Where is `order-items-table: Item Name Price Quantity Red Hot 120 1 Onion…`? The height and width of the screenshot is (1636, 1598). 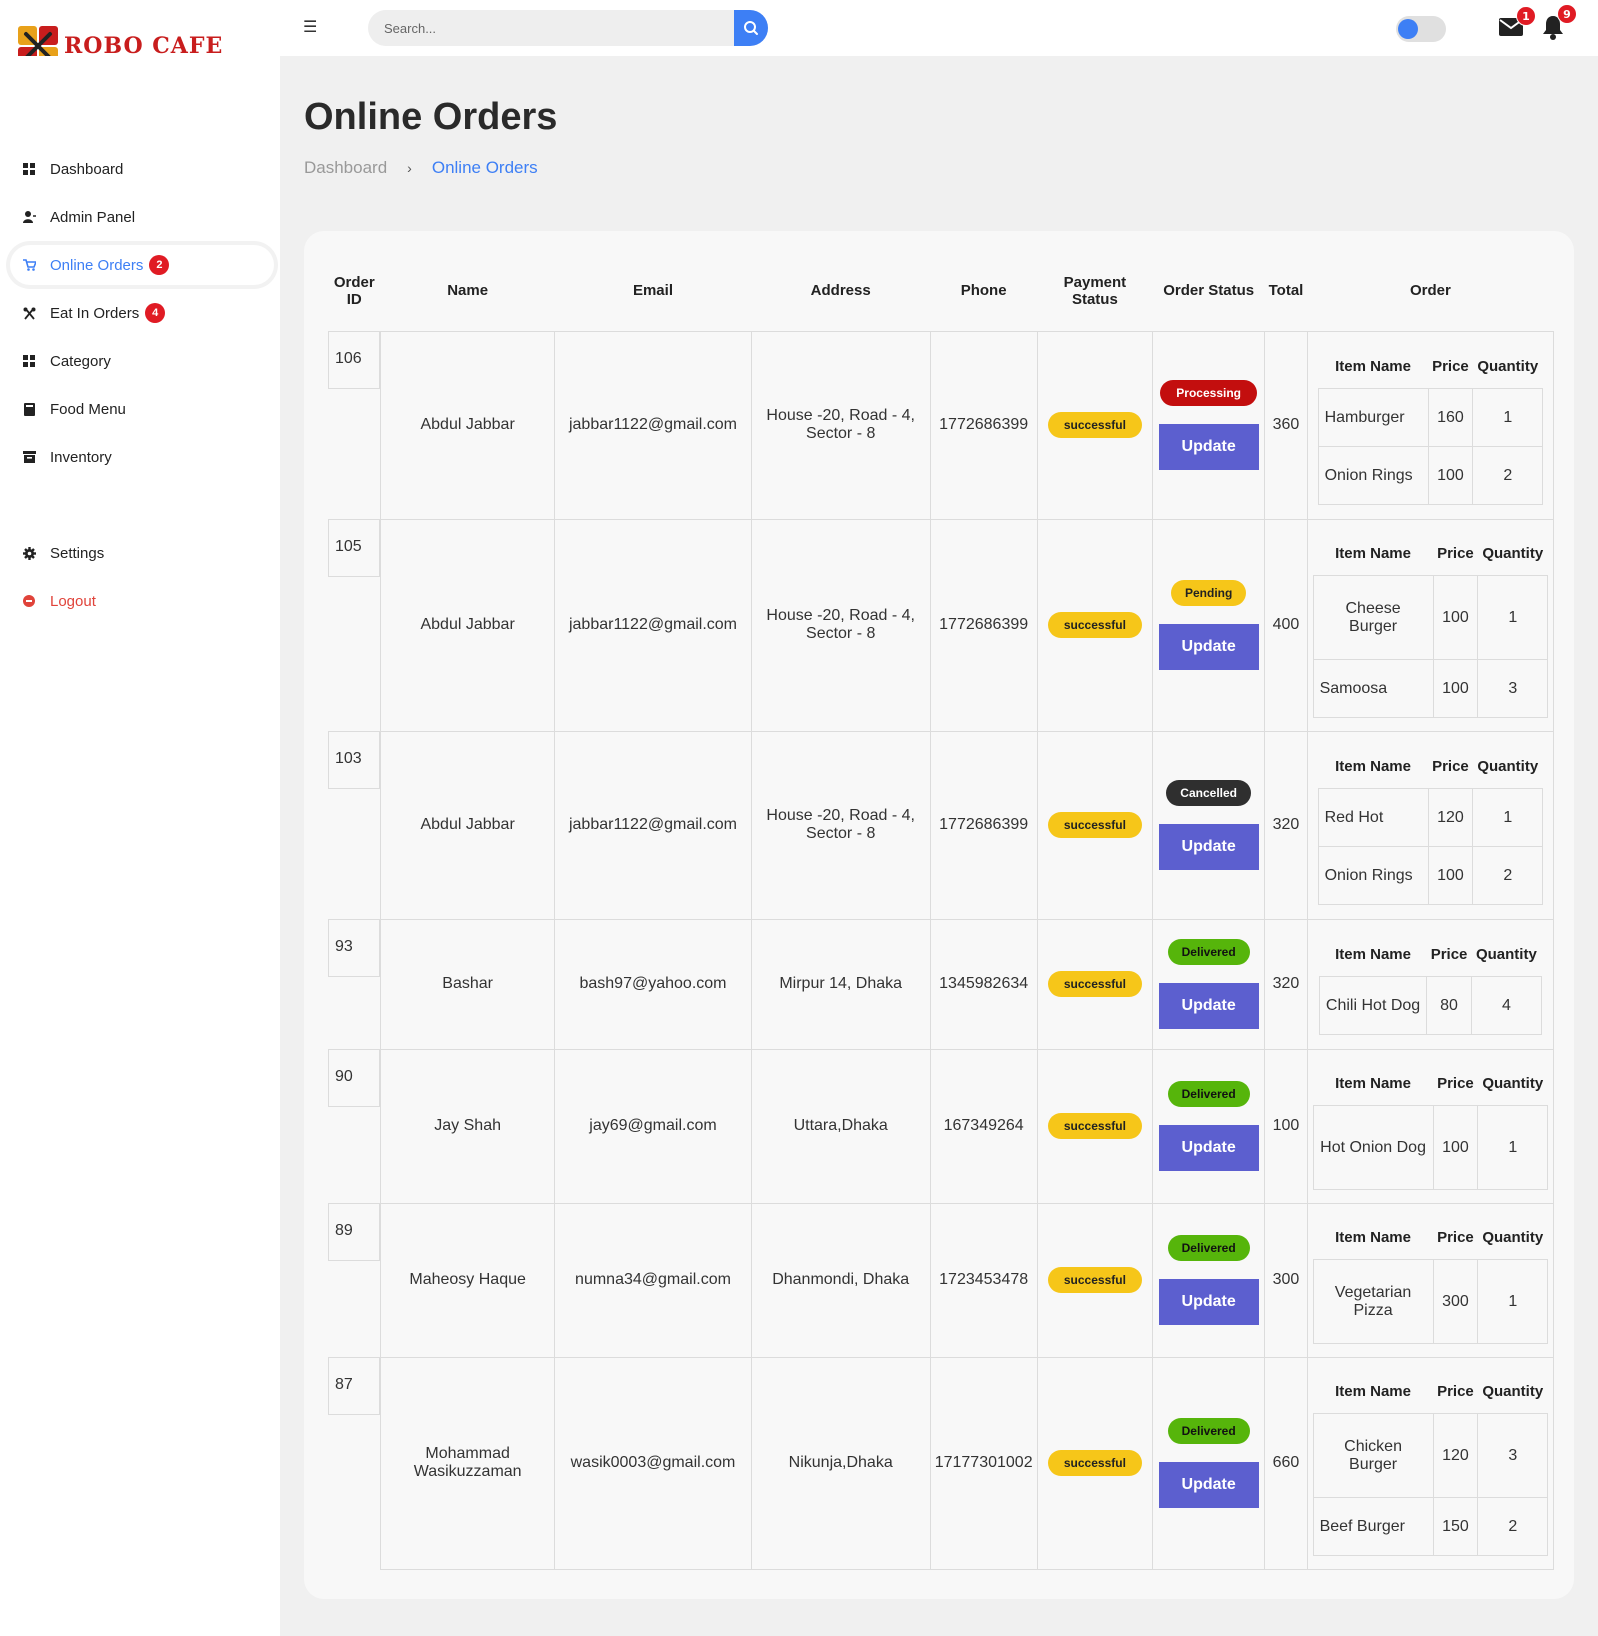 order-items-table: Item Name Price Quantity Red Hot 120 1 Onion… is located at coordinates (1430, 825).